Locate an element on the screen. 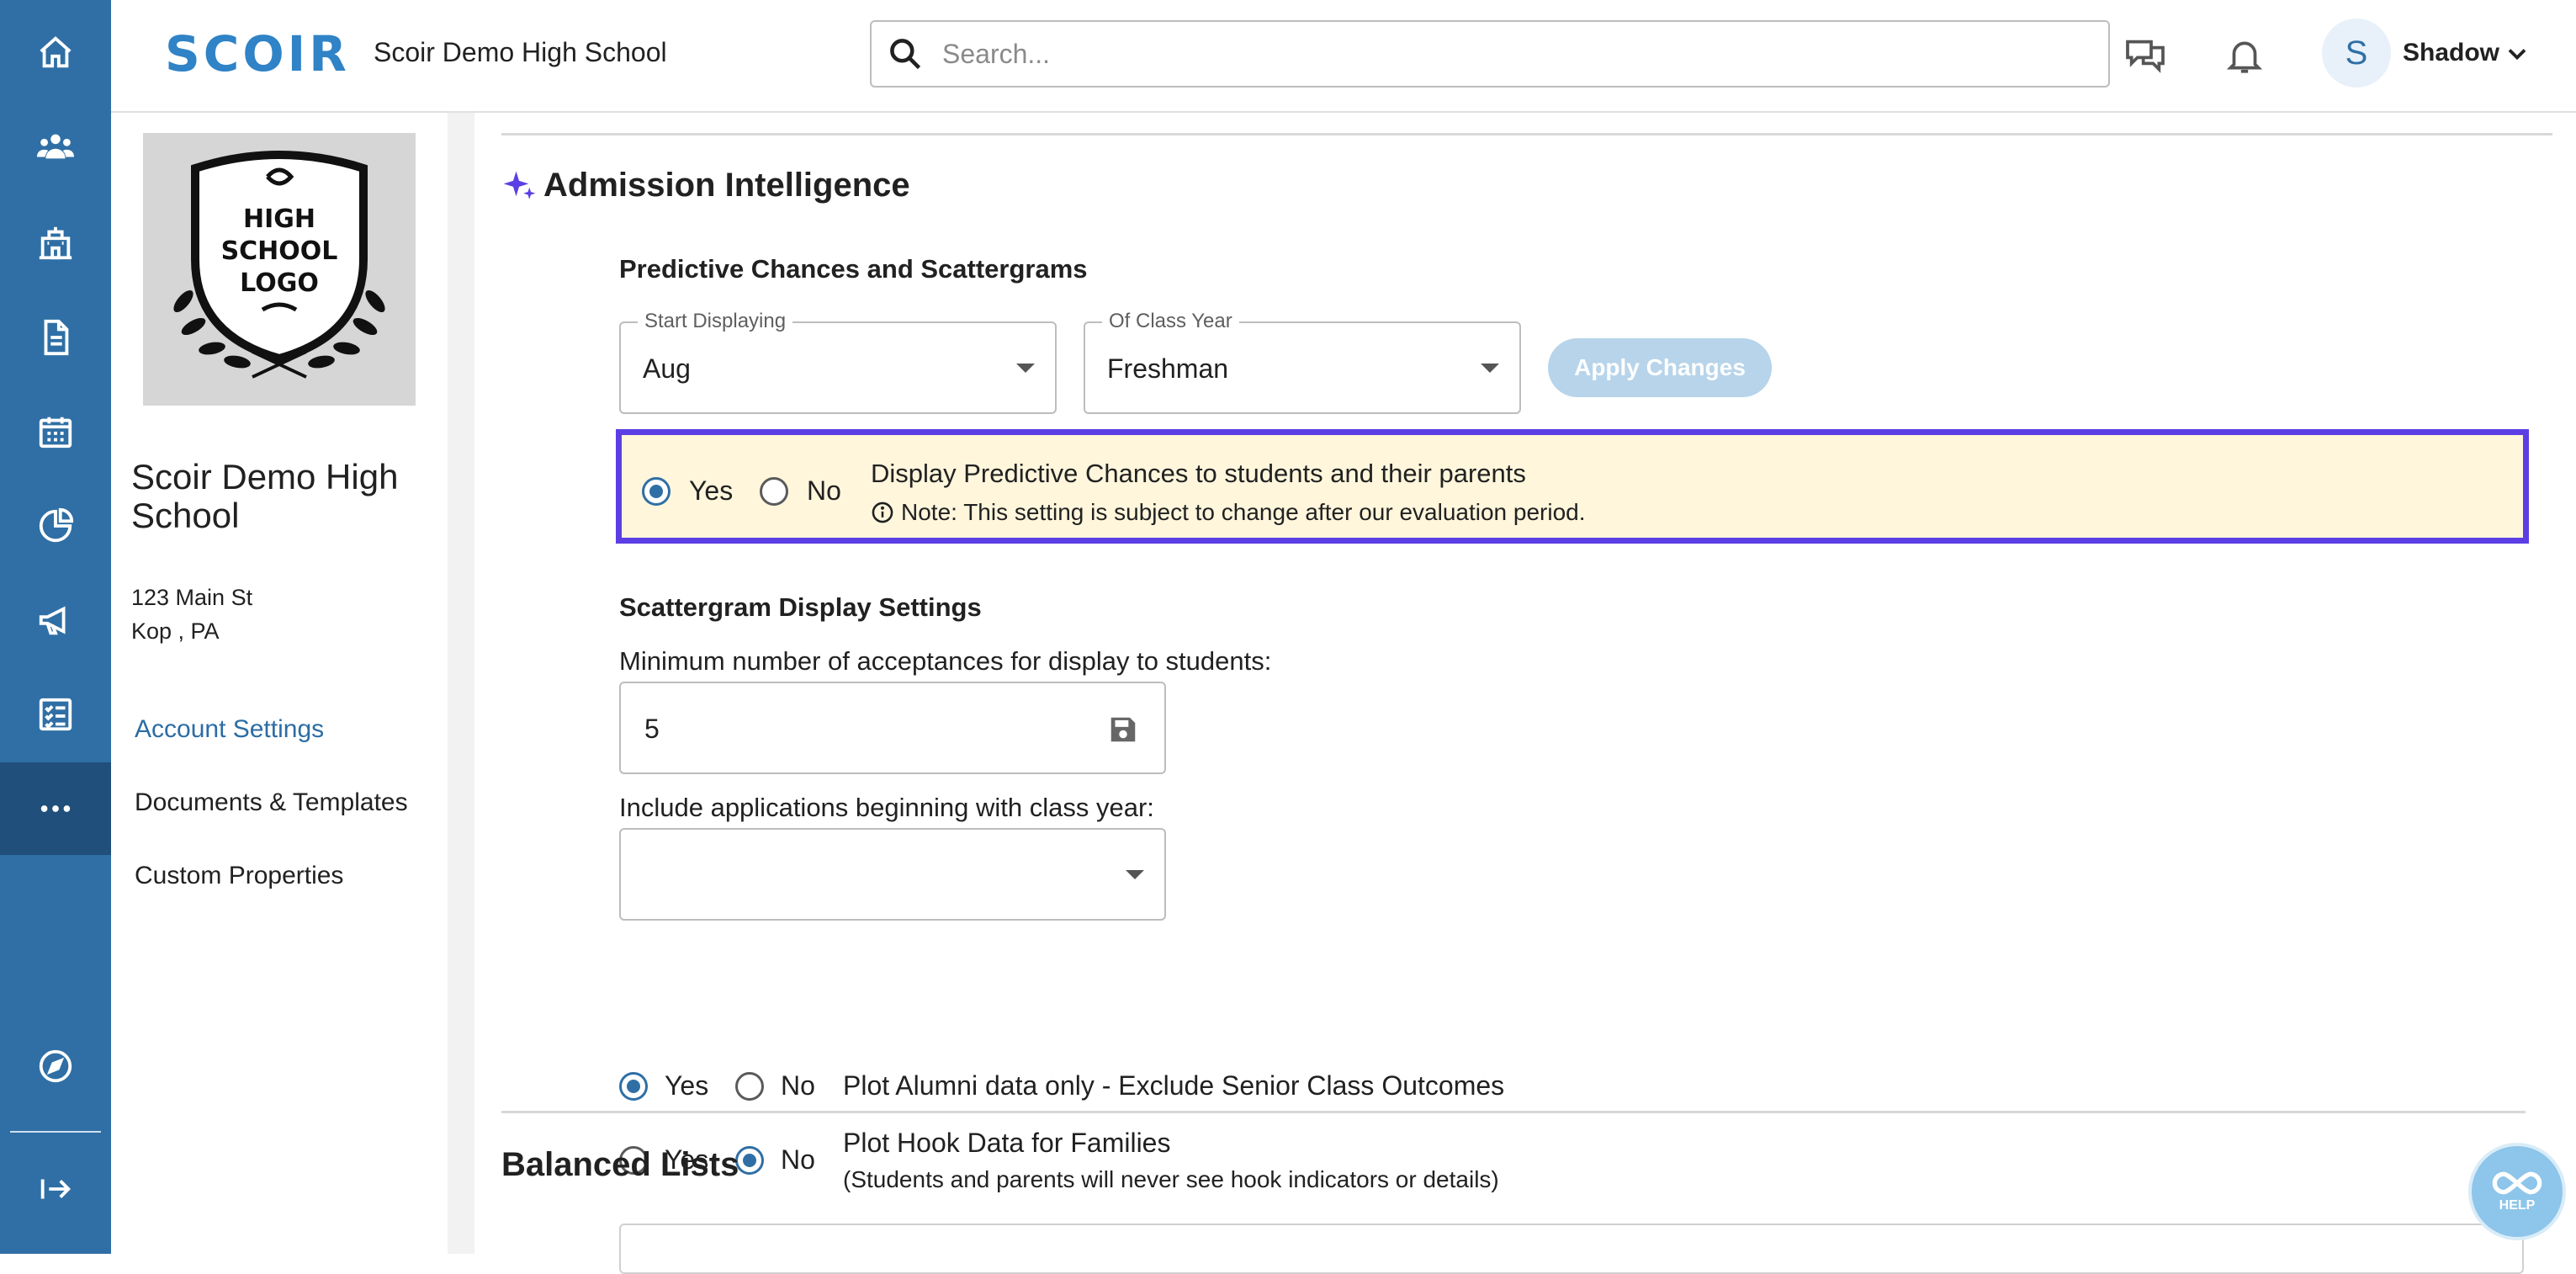 The width and height of the screenshot is (2576, 1274). predictive-yes-label: Yes is located at coordinates (711, 491).